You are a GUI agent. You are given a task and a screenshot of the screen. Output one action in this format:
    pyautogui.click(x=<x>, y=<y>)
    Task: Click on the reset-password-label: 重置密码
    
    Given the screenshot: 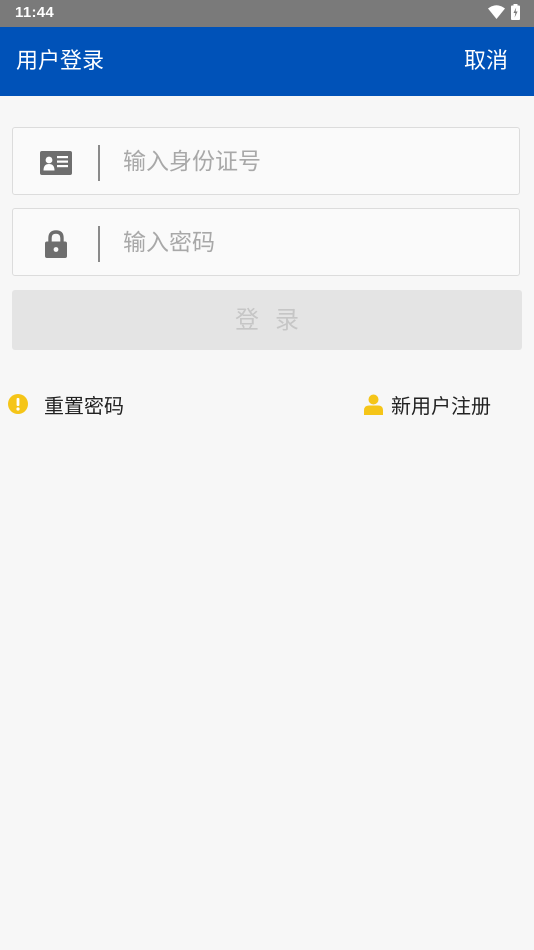 What is the action you would take?
    pyautogui.click(x=84, y=405)
    